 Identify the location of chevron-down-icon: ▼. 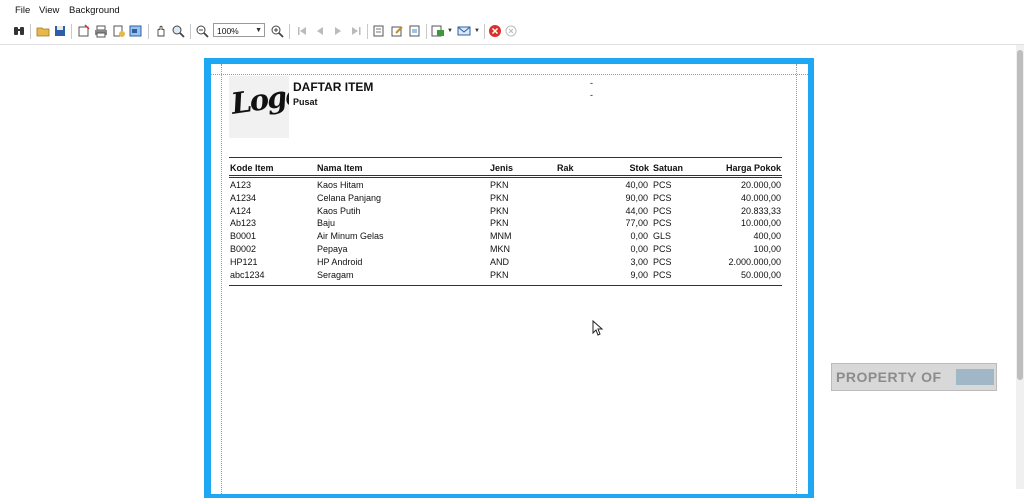
(258, 30).